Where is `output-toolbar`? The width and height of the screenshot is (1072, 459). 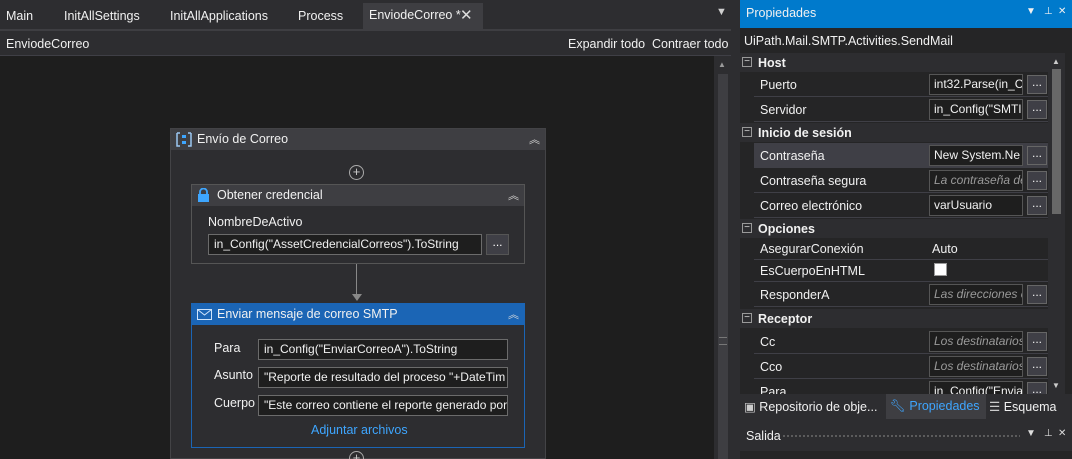
output-toolbar is located at coordinates (906, 455).